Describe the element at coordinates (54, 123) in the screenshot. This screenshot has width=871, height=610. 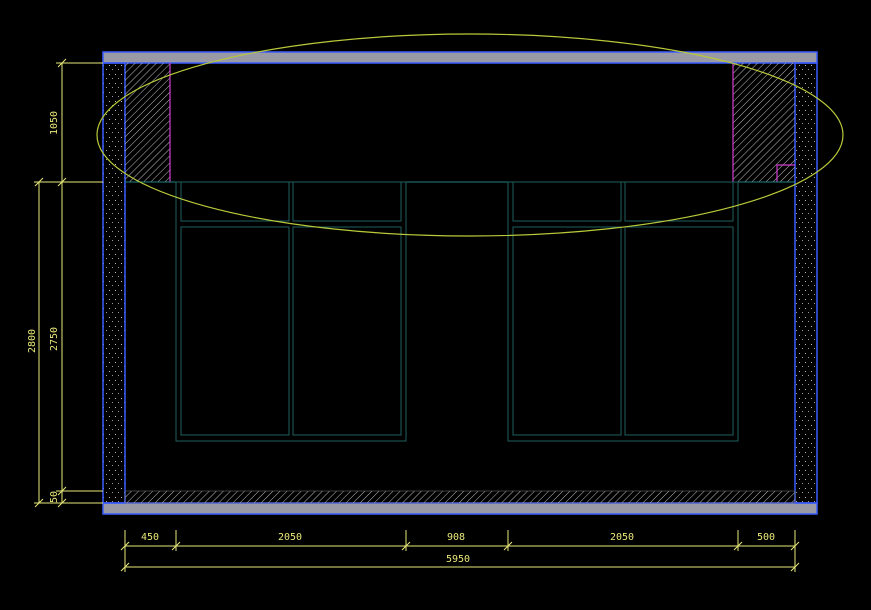
I see `dim-upper-height: 1050` at that location.